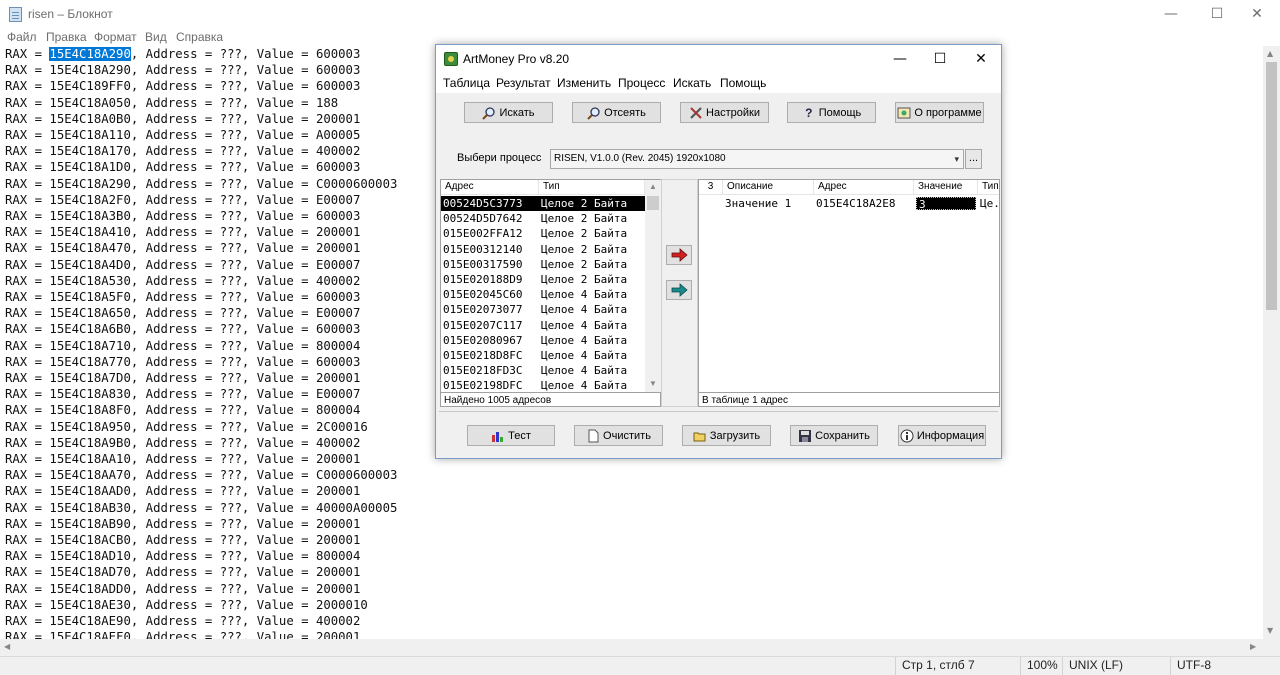 This screenshot has width=1280, height=675. What do you see at coordinates (66, 37) in the screenshot?
I see `menu-edit: Правка` at bounding box center [66, 37].